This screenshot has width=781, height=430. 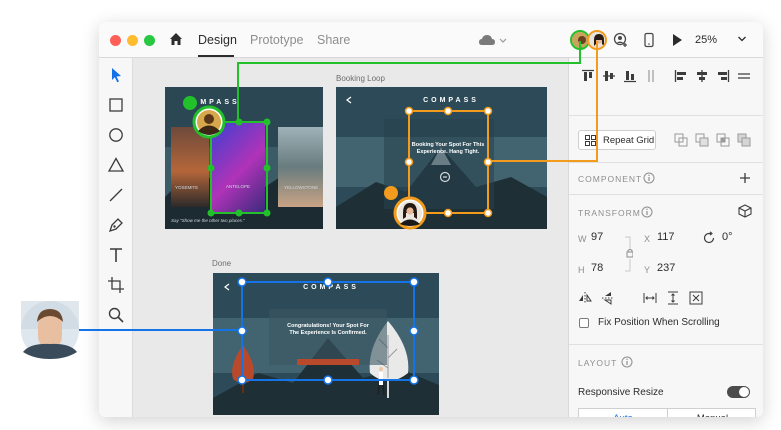 What do you see at coordinates (585, 298) in the screenshot?
I see `flip-horizontal-icon` at bounding box center [585, 298].